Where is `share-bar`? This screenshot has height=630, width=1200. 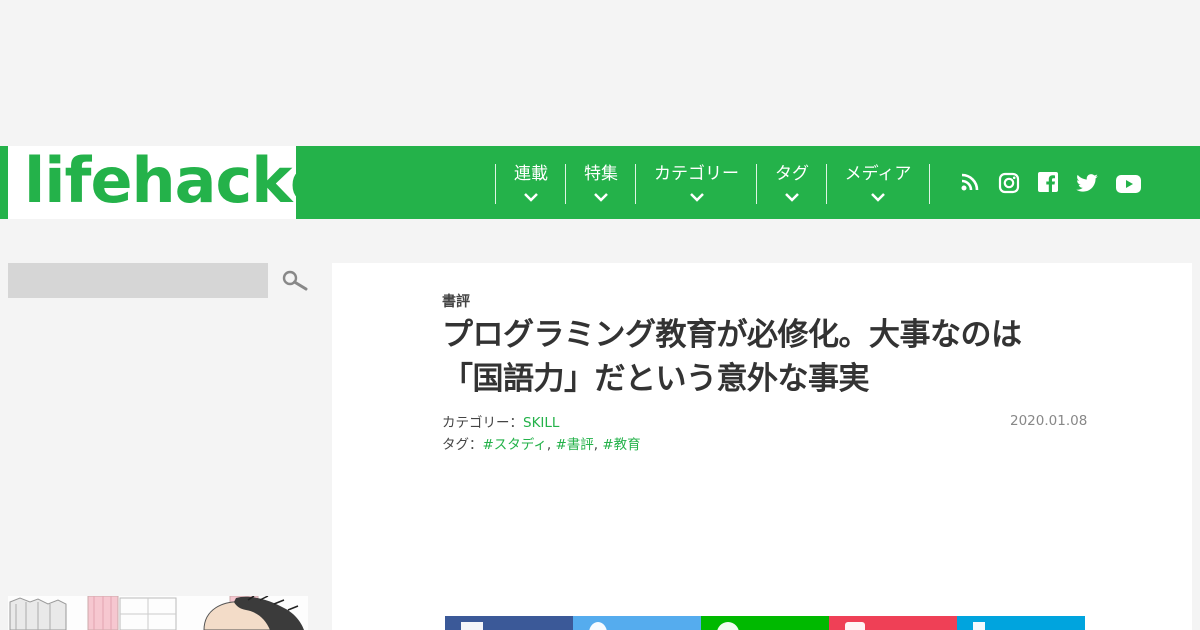
share-bar is located at coordinates (765, 623).